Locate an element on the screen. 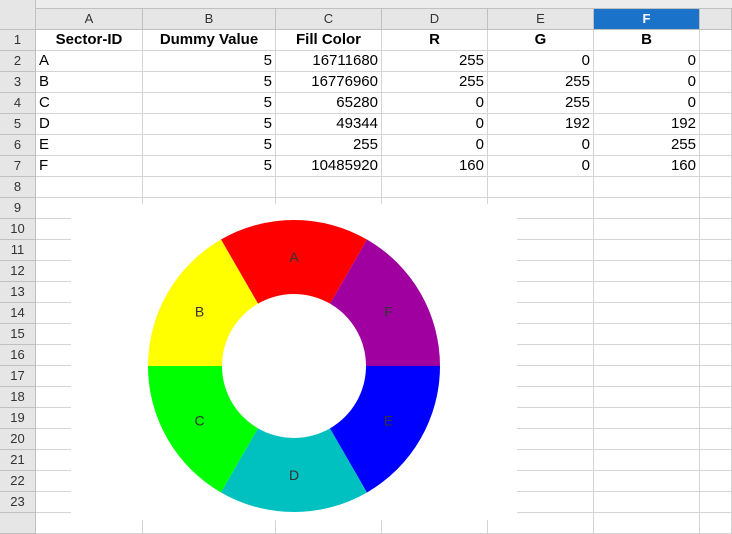  row-header-15: 15 is located at coordinates (18, 334).